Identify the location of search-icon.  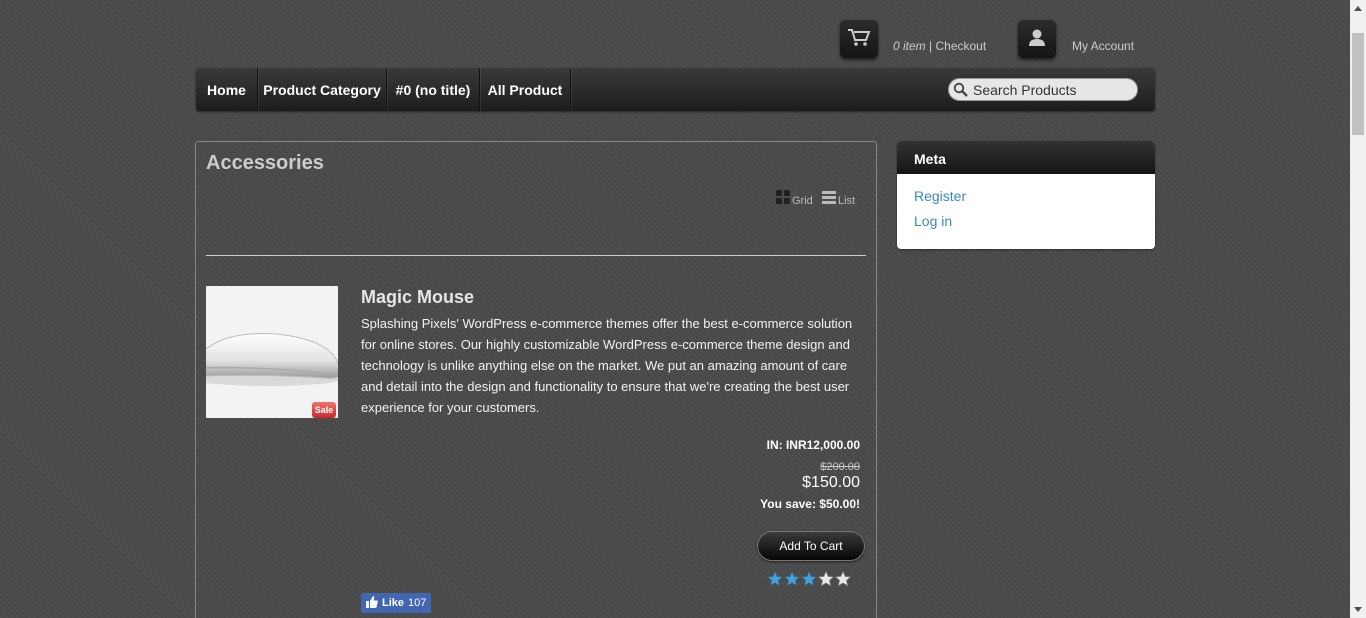
(961, 89).